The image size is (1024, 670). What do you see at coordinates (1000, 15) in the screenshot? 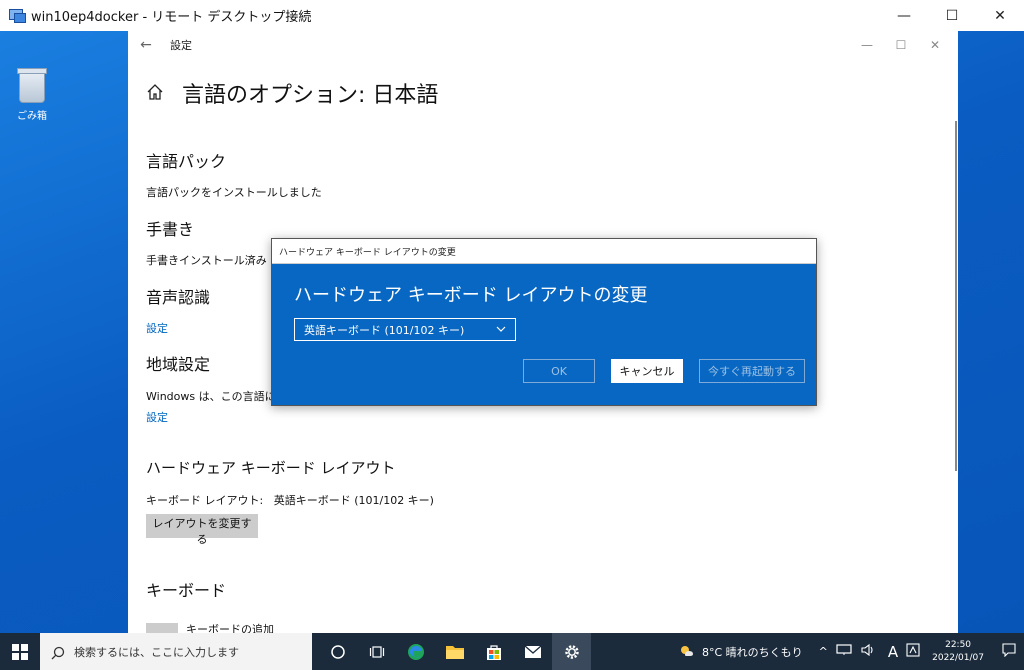
I see `close-button: ✕` at bounding box center [1000, 15].